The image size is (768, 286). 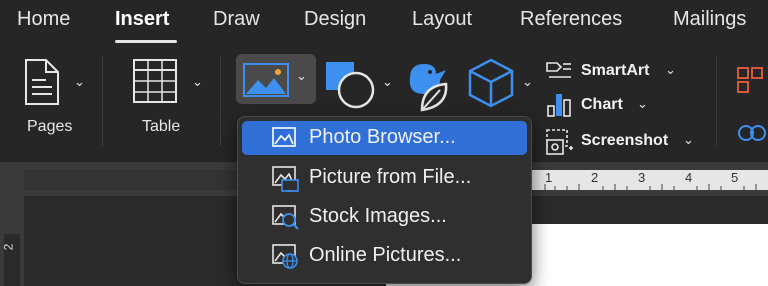 I want to click on pictures-icon, so click(x=266, y=80).